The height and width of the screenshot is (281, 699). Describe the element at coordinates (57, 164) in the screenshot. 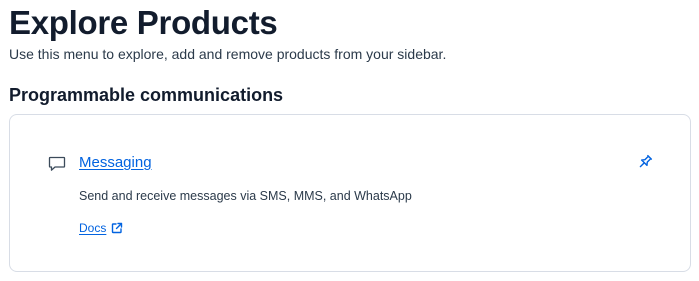

I see `chat-bubble-icon` at that location.